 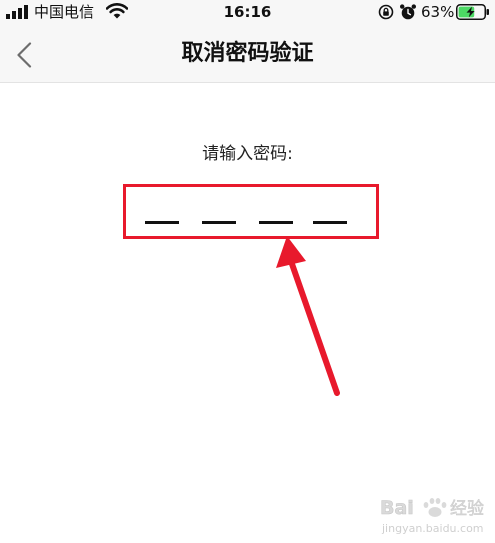 What do you see at coordinates (432, 516) in the screenshot?
I see `baidu-paw-logo-icon: Bai 经验 jingyan.baidu.com` at bounding box center [432, 516].